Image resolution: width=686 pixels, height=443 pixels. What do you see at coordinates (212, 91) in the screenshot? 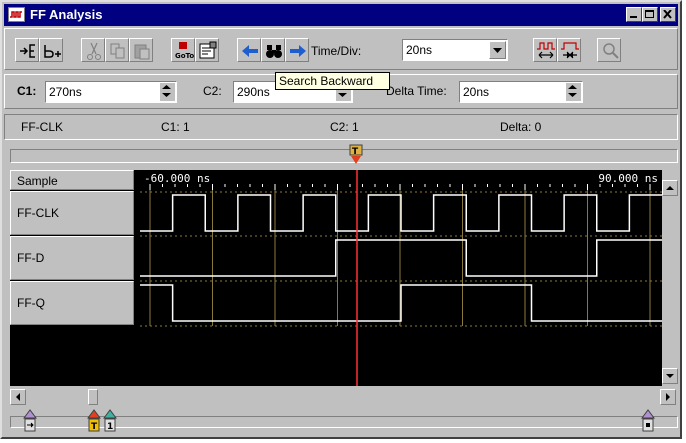
I see `c2-label: C2:` at bounding box center [212, 91].